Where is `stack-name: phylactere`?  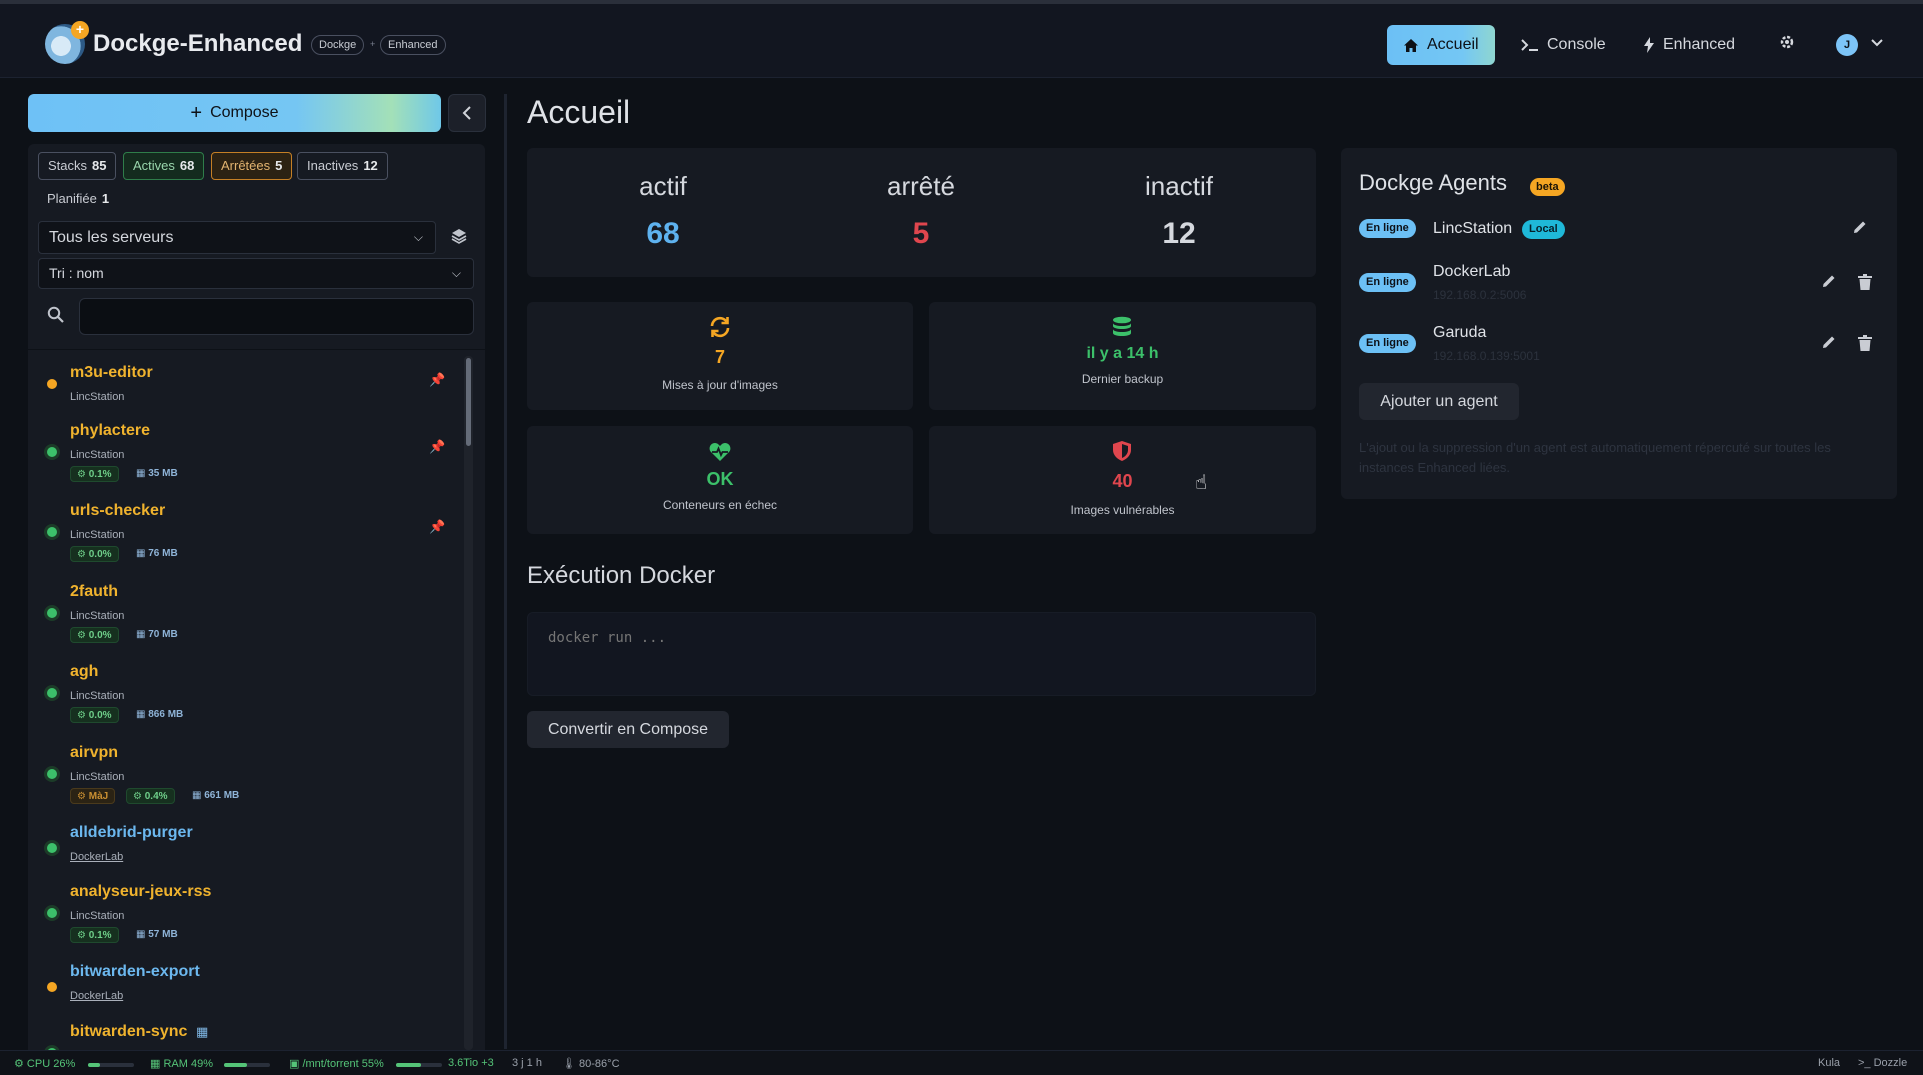 stack-name: phylactere is located at coordinates (110, 430).